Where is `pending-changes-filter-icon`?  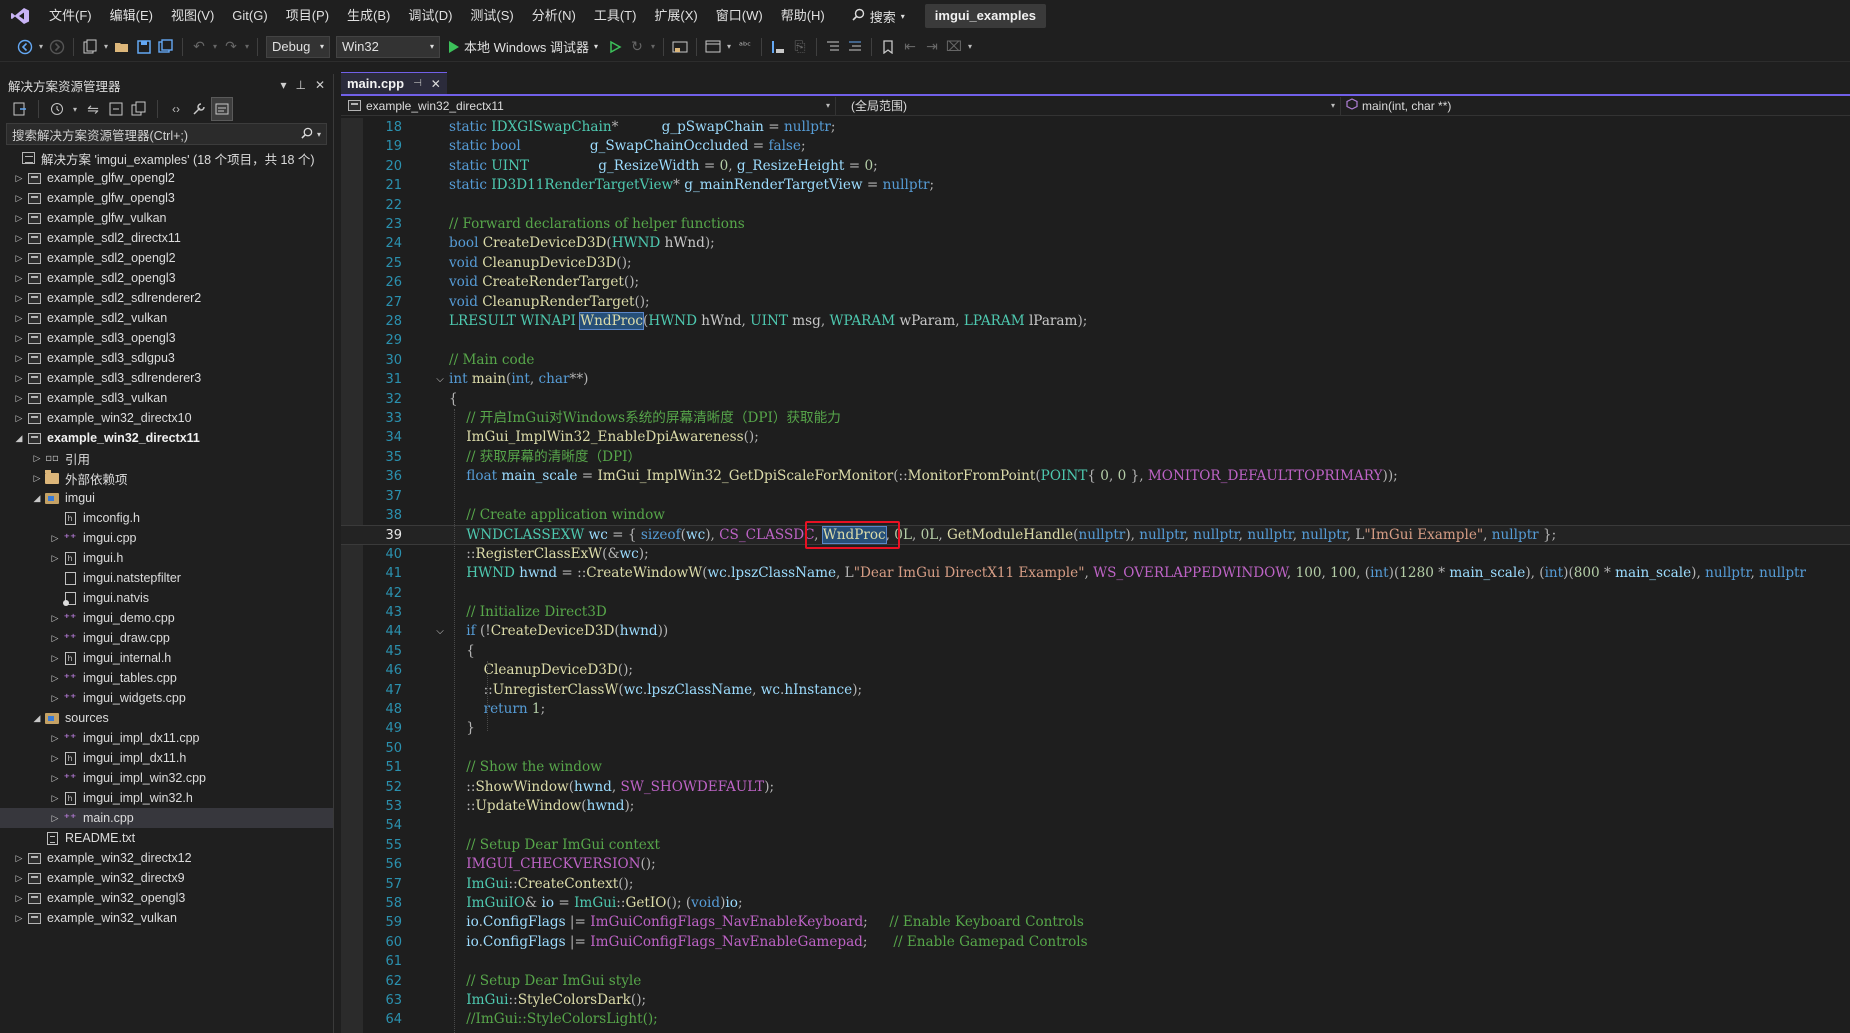 pending-changes-filter-icon is located at coordinates (57, 109).